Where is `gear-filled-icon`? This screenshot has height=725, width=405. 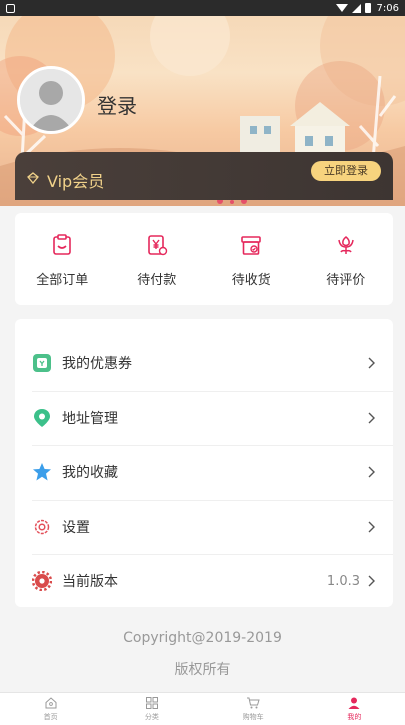 gear-filled-icon is located at coordinates (42, 581).